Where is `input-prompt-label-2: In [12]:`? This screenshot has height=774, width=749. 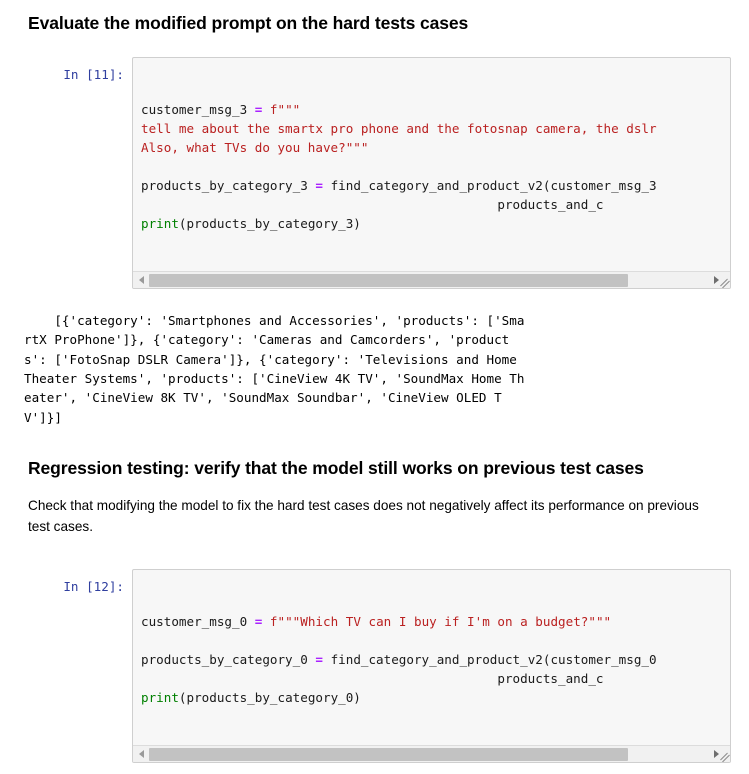
input-prompt-label-2: In [12]: is located at coordinates (93, 587).